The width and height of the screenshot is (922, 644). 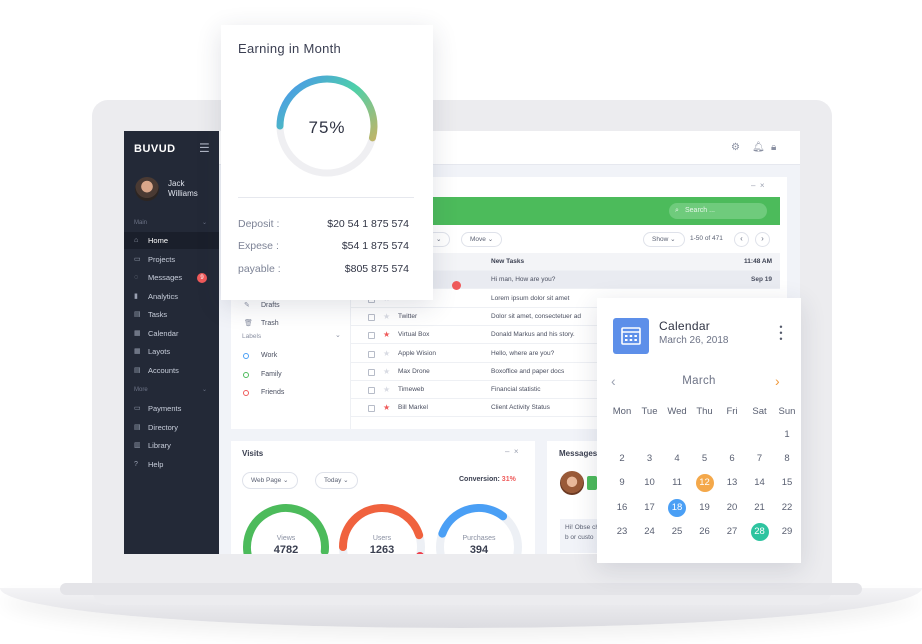 What do you see at coordinates (650, 483) in the screenshot?
I see `calendar-day: 10` at bounding box center [650, 483].